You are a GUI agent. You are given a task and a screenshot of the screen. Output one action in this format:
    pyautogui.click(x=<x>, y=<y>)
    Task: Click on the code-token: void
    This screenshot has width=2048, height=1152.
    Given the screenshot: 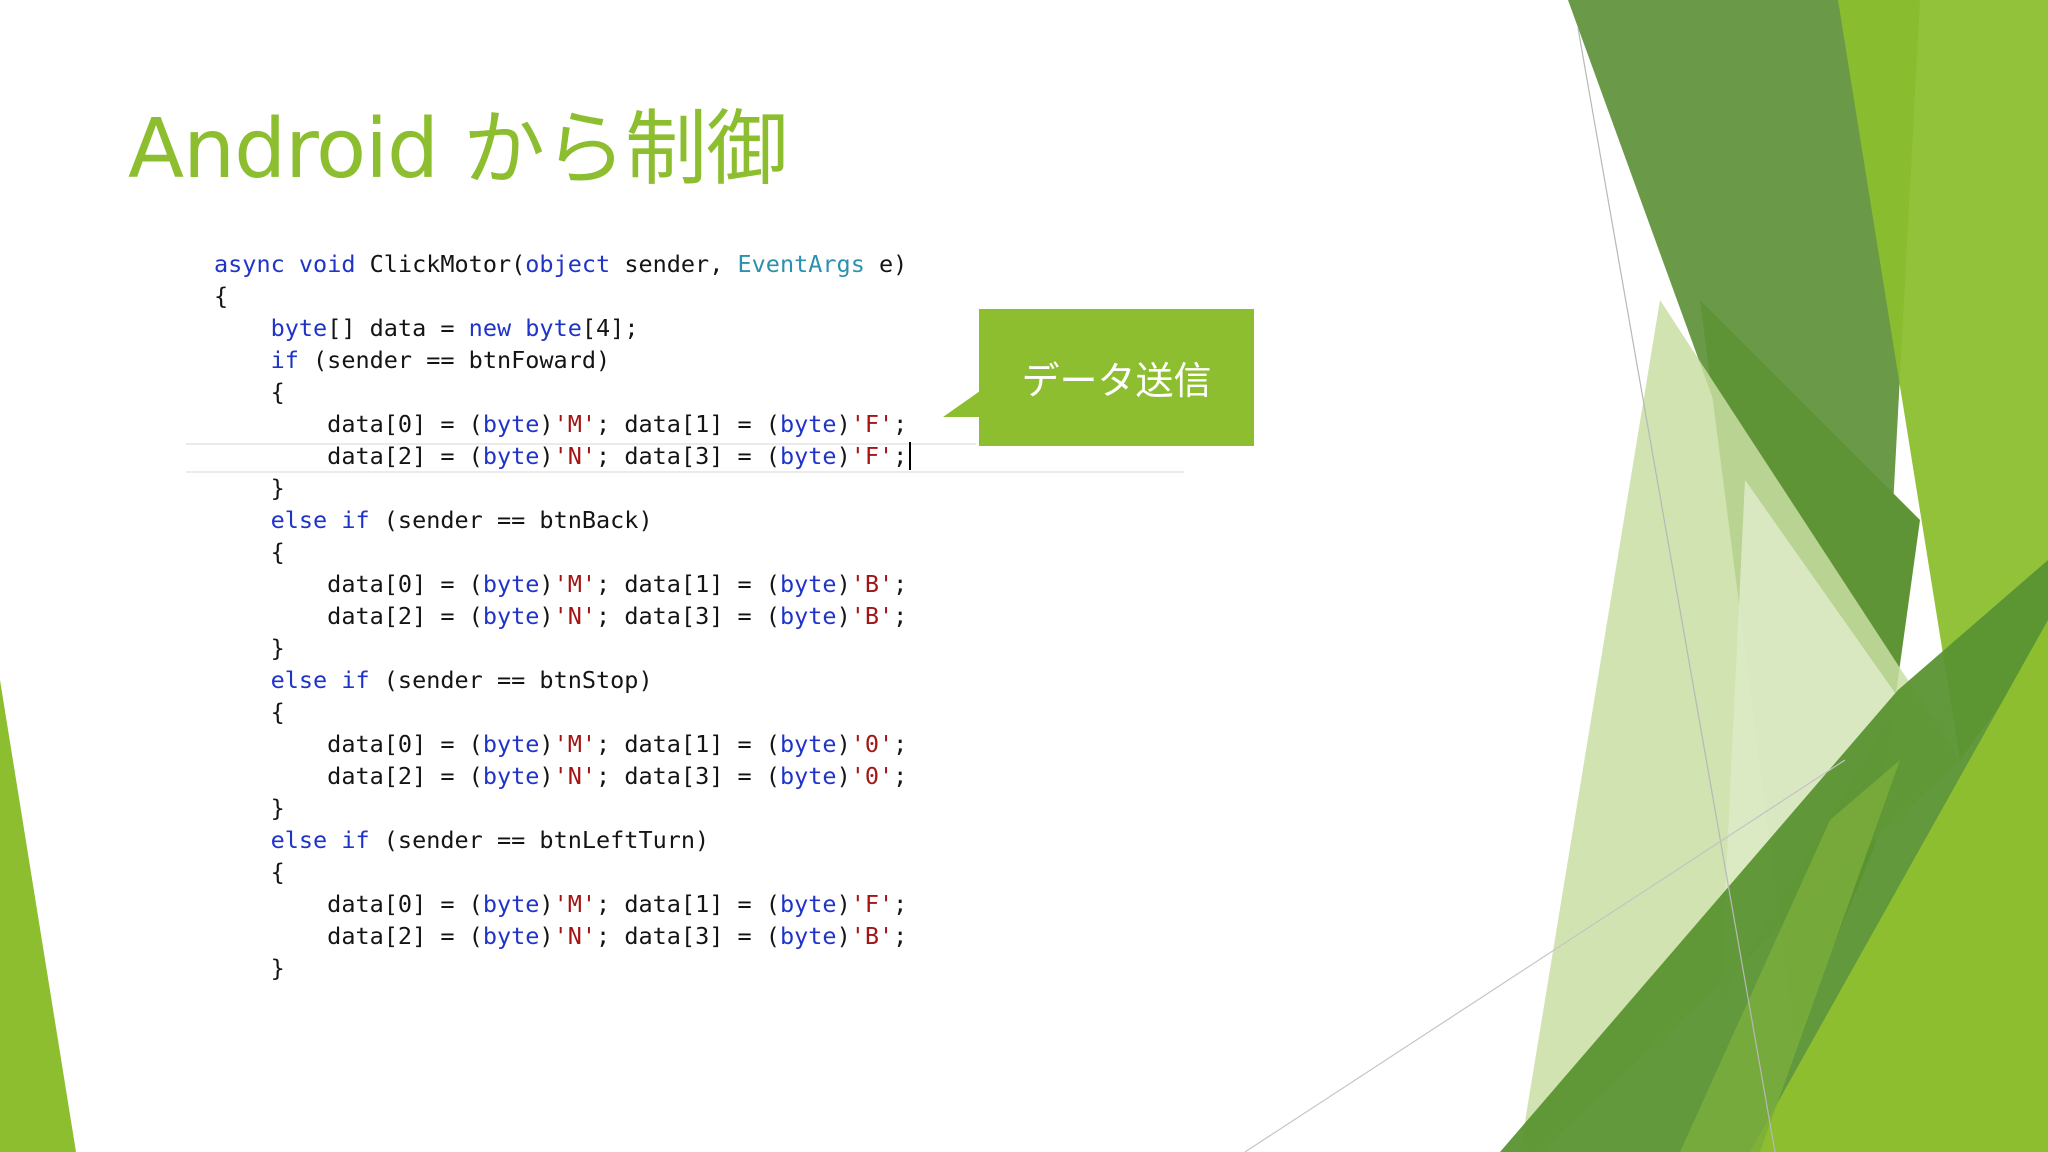 What is the action you would take?
    pyautogui.click(x=327, y=264)
    